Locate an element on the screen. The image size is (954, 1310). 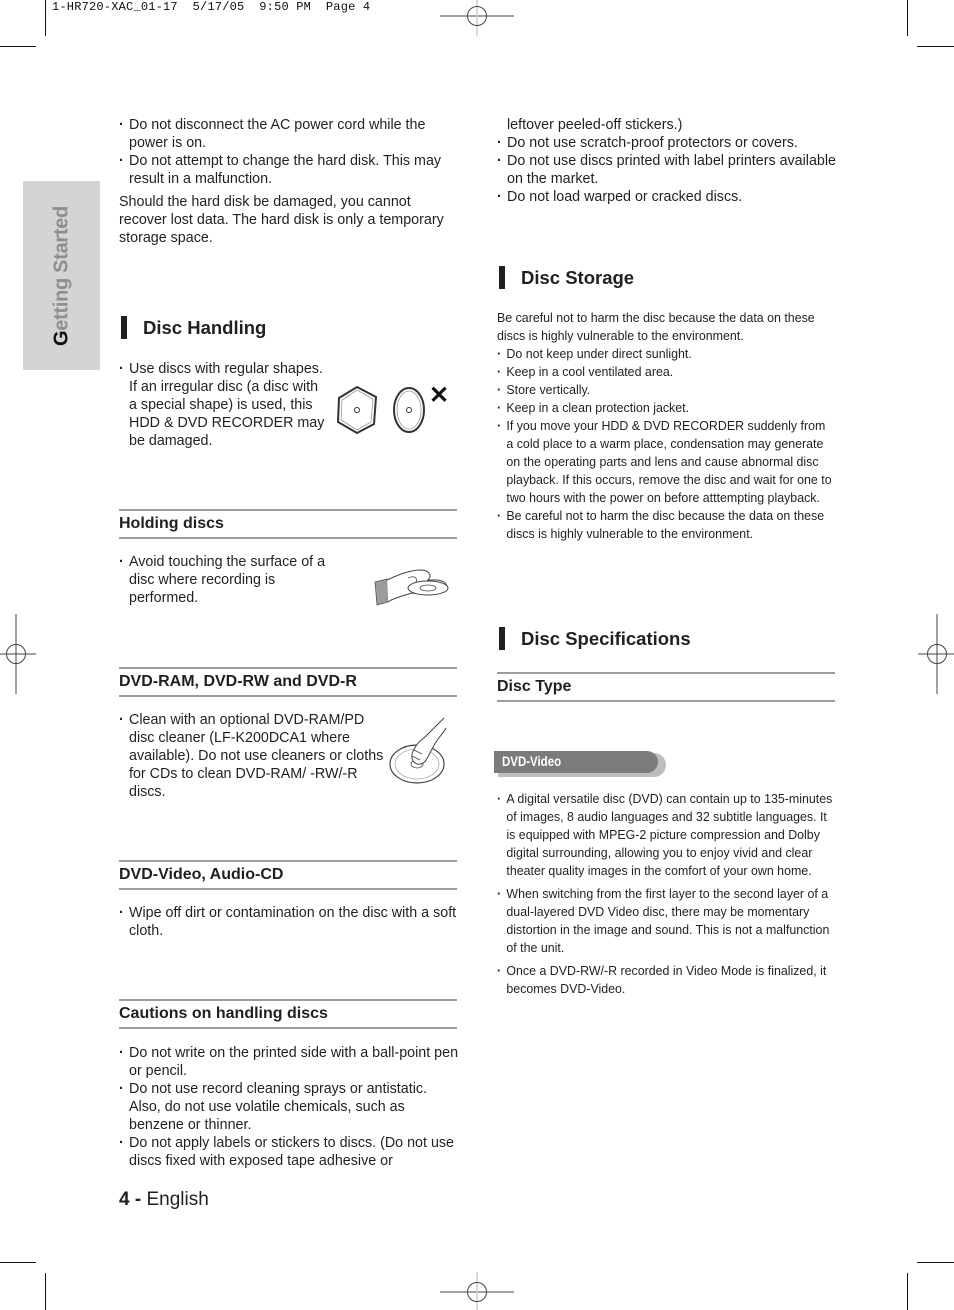
irregular-disc-illustration: ✕ is located at coordinates (392, 408).